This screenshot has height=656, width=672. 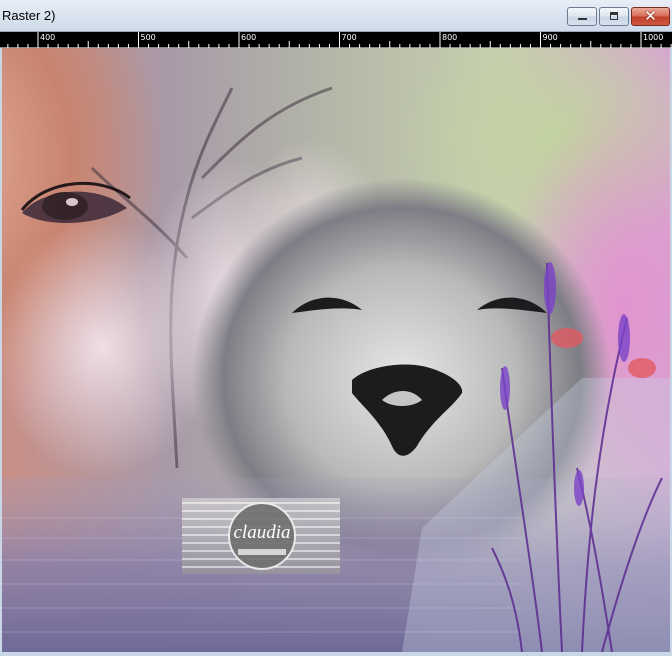 What do you see at coordinates (449, 37) in the screenshot?
I see `ruler-label: 800` at bounding box center [449, 37].